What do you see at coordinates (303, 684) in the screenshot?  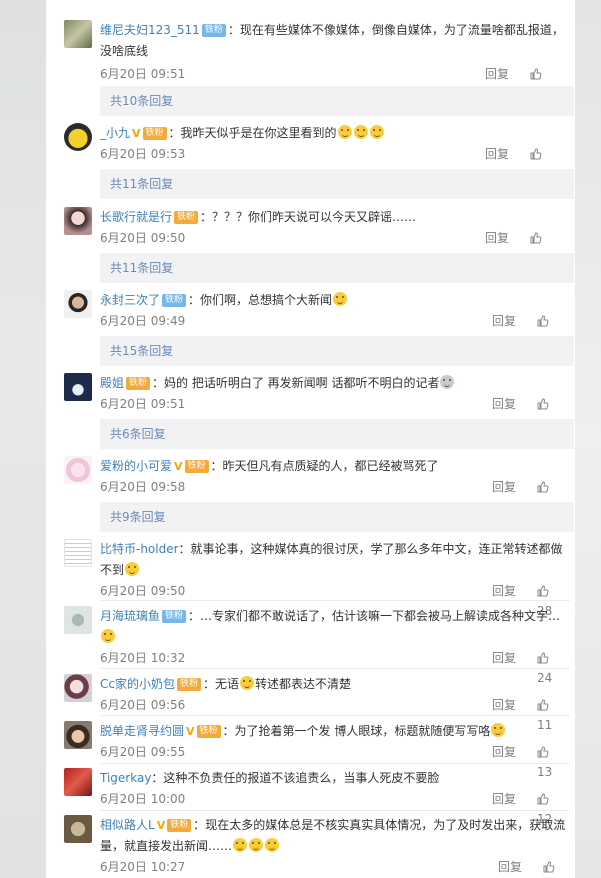 I see `comment-content-continued: 转述都表达不清楚` at bounding box center [303, 684].